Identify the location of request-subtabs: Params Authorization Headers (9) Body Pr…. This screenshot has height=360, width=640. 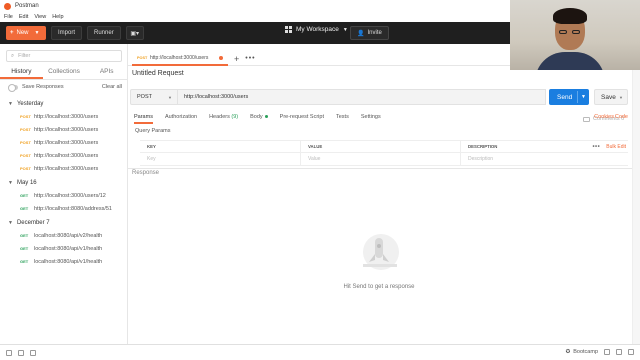
(384, 117).